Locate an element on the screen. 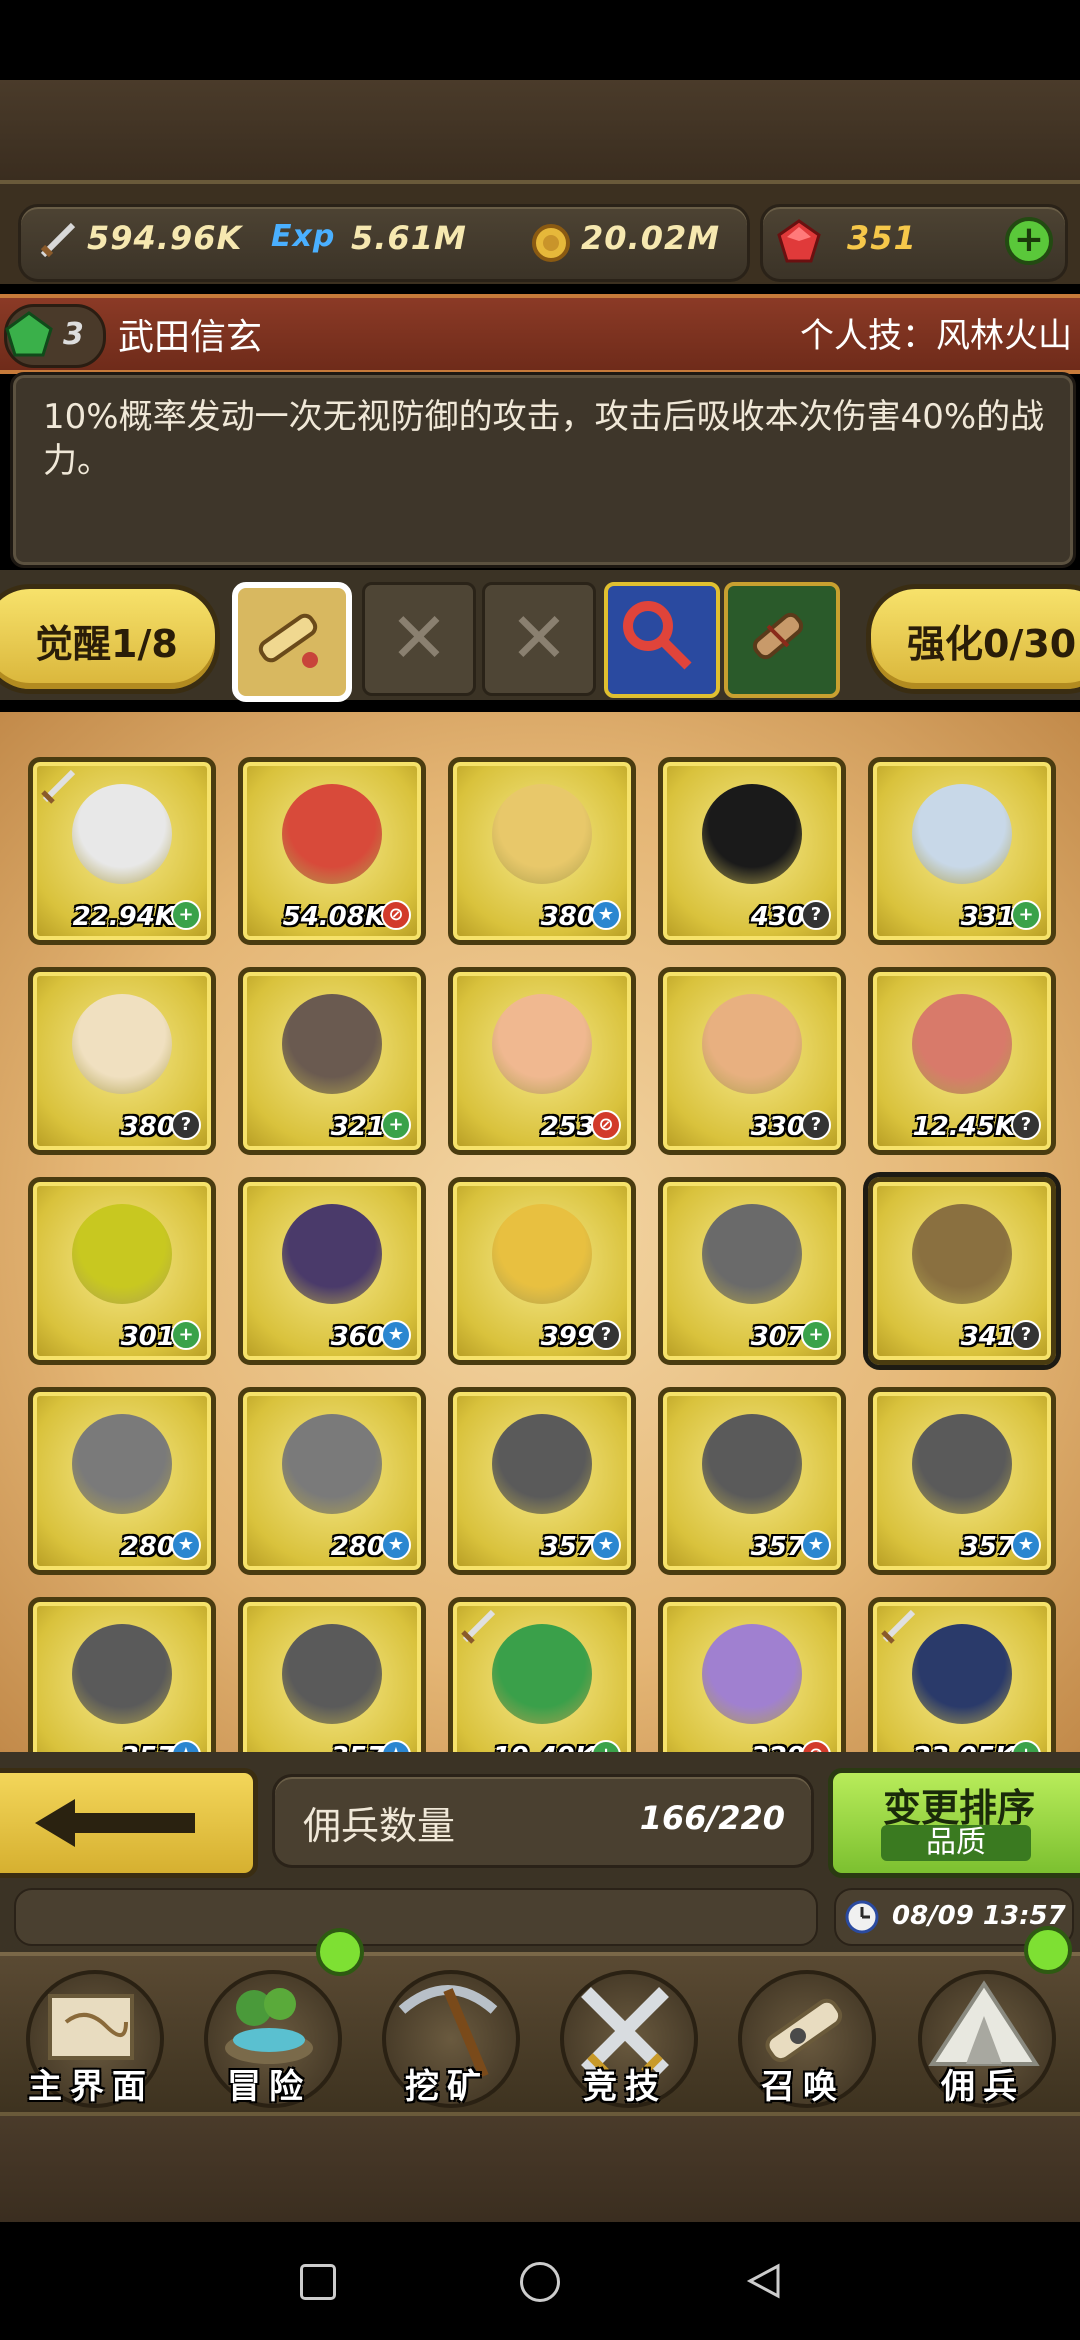  mercenary-power: 321 is located at coordinates (357, 1127).